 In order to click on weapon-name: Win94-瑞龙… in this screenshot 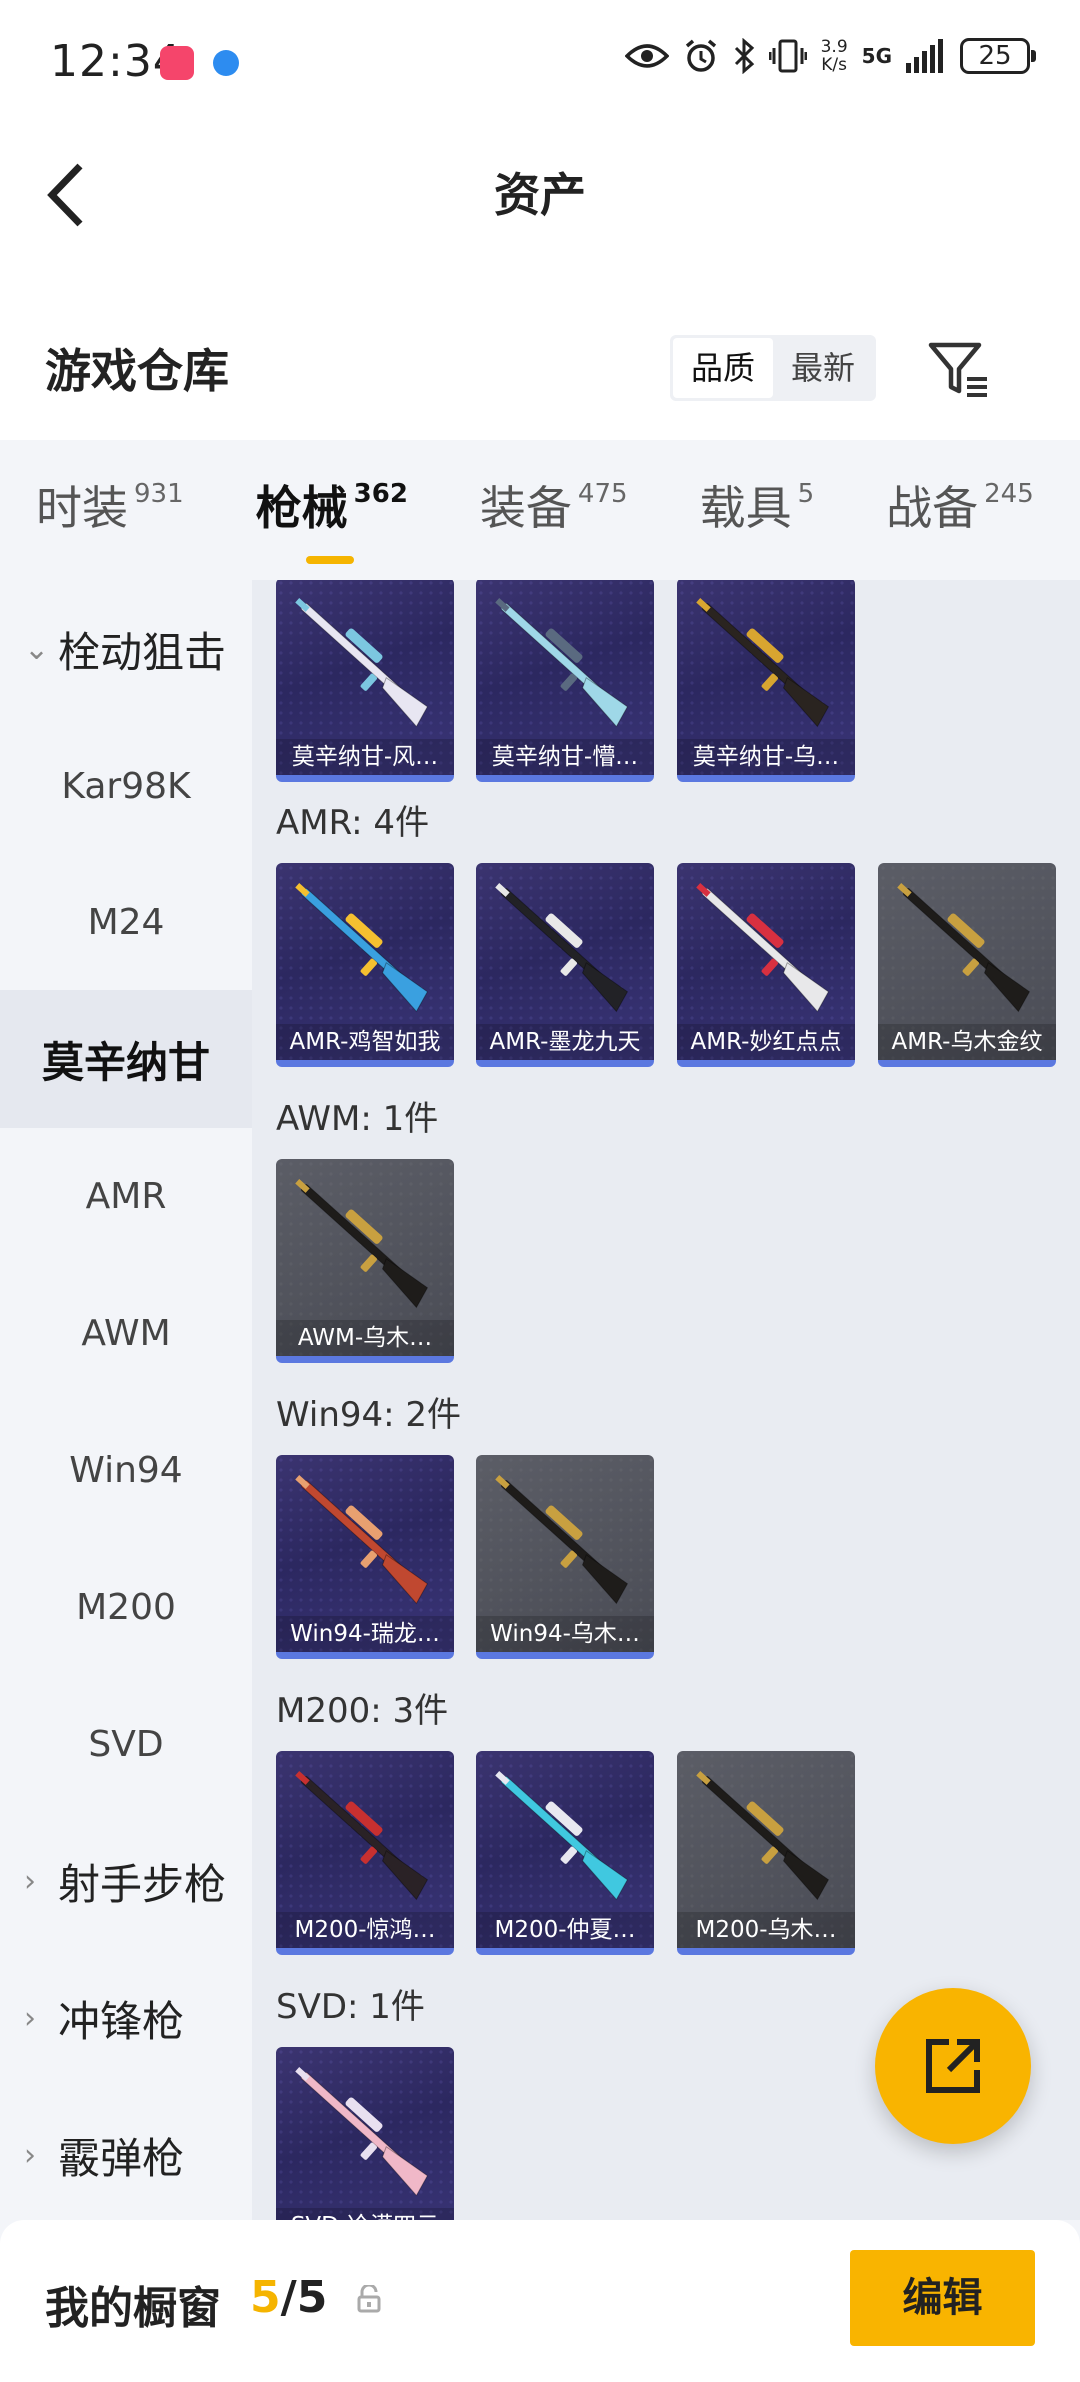, I will do `click(365, 1634)`.